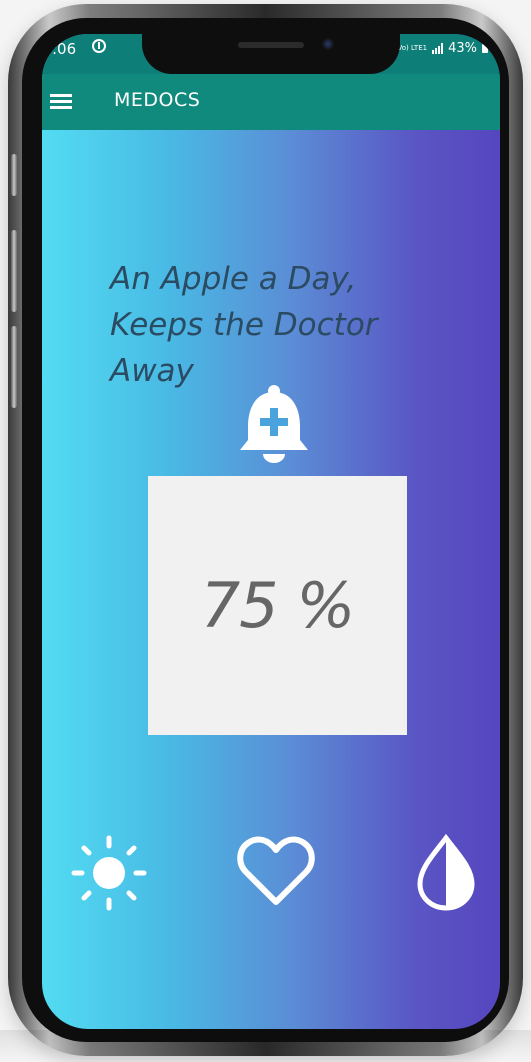 This screenshot has width=531, height=1062. Describe the element at coordinates (271, 54) in the screenshot. I see `camera-notch` at that location.